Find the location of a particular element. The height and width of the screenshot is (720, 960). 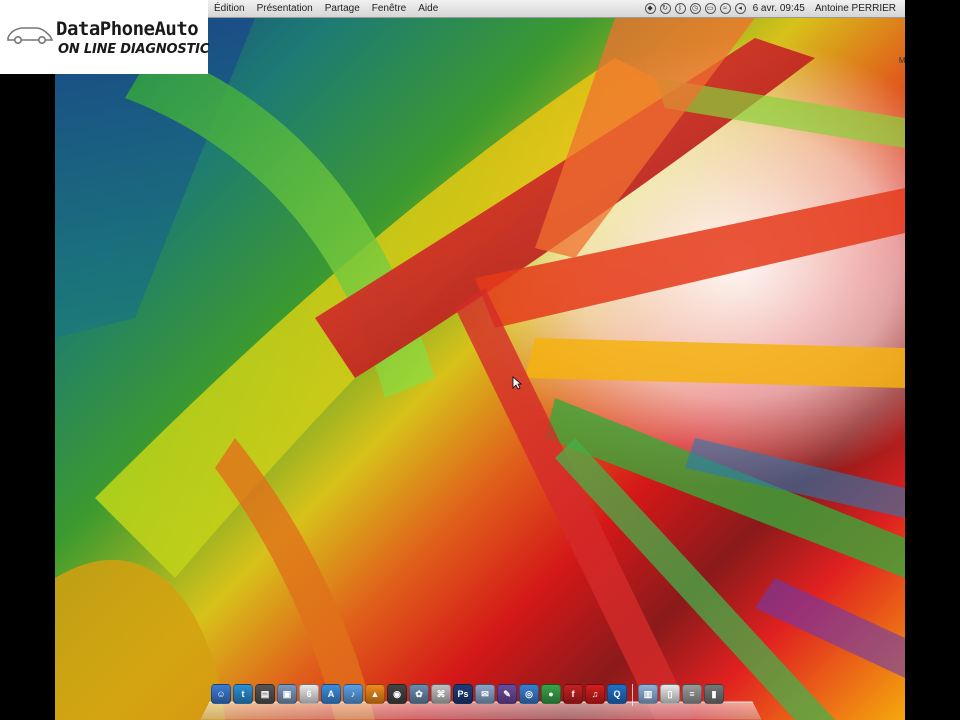

bluetooth-icon: ᛒ is located at coordinates (680, 8).